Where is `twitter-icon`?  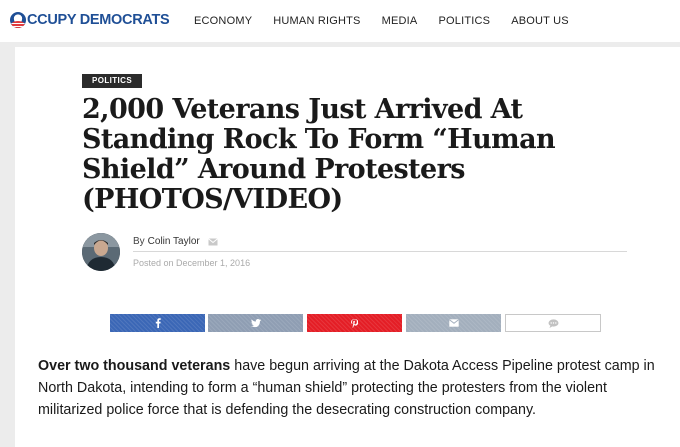
twitter-icon is located at coordinates (255, 323).